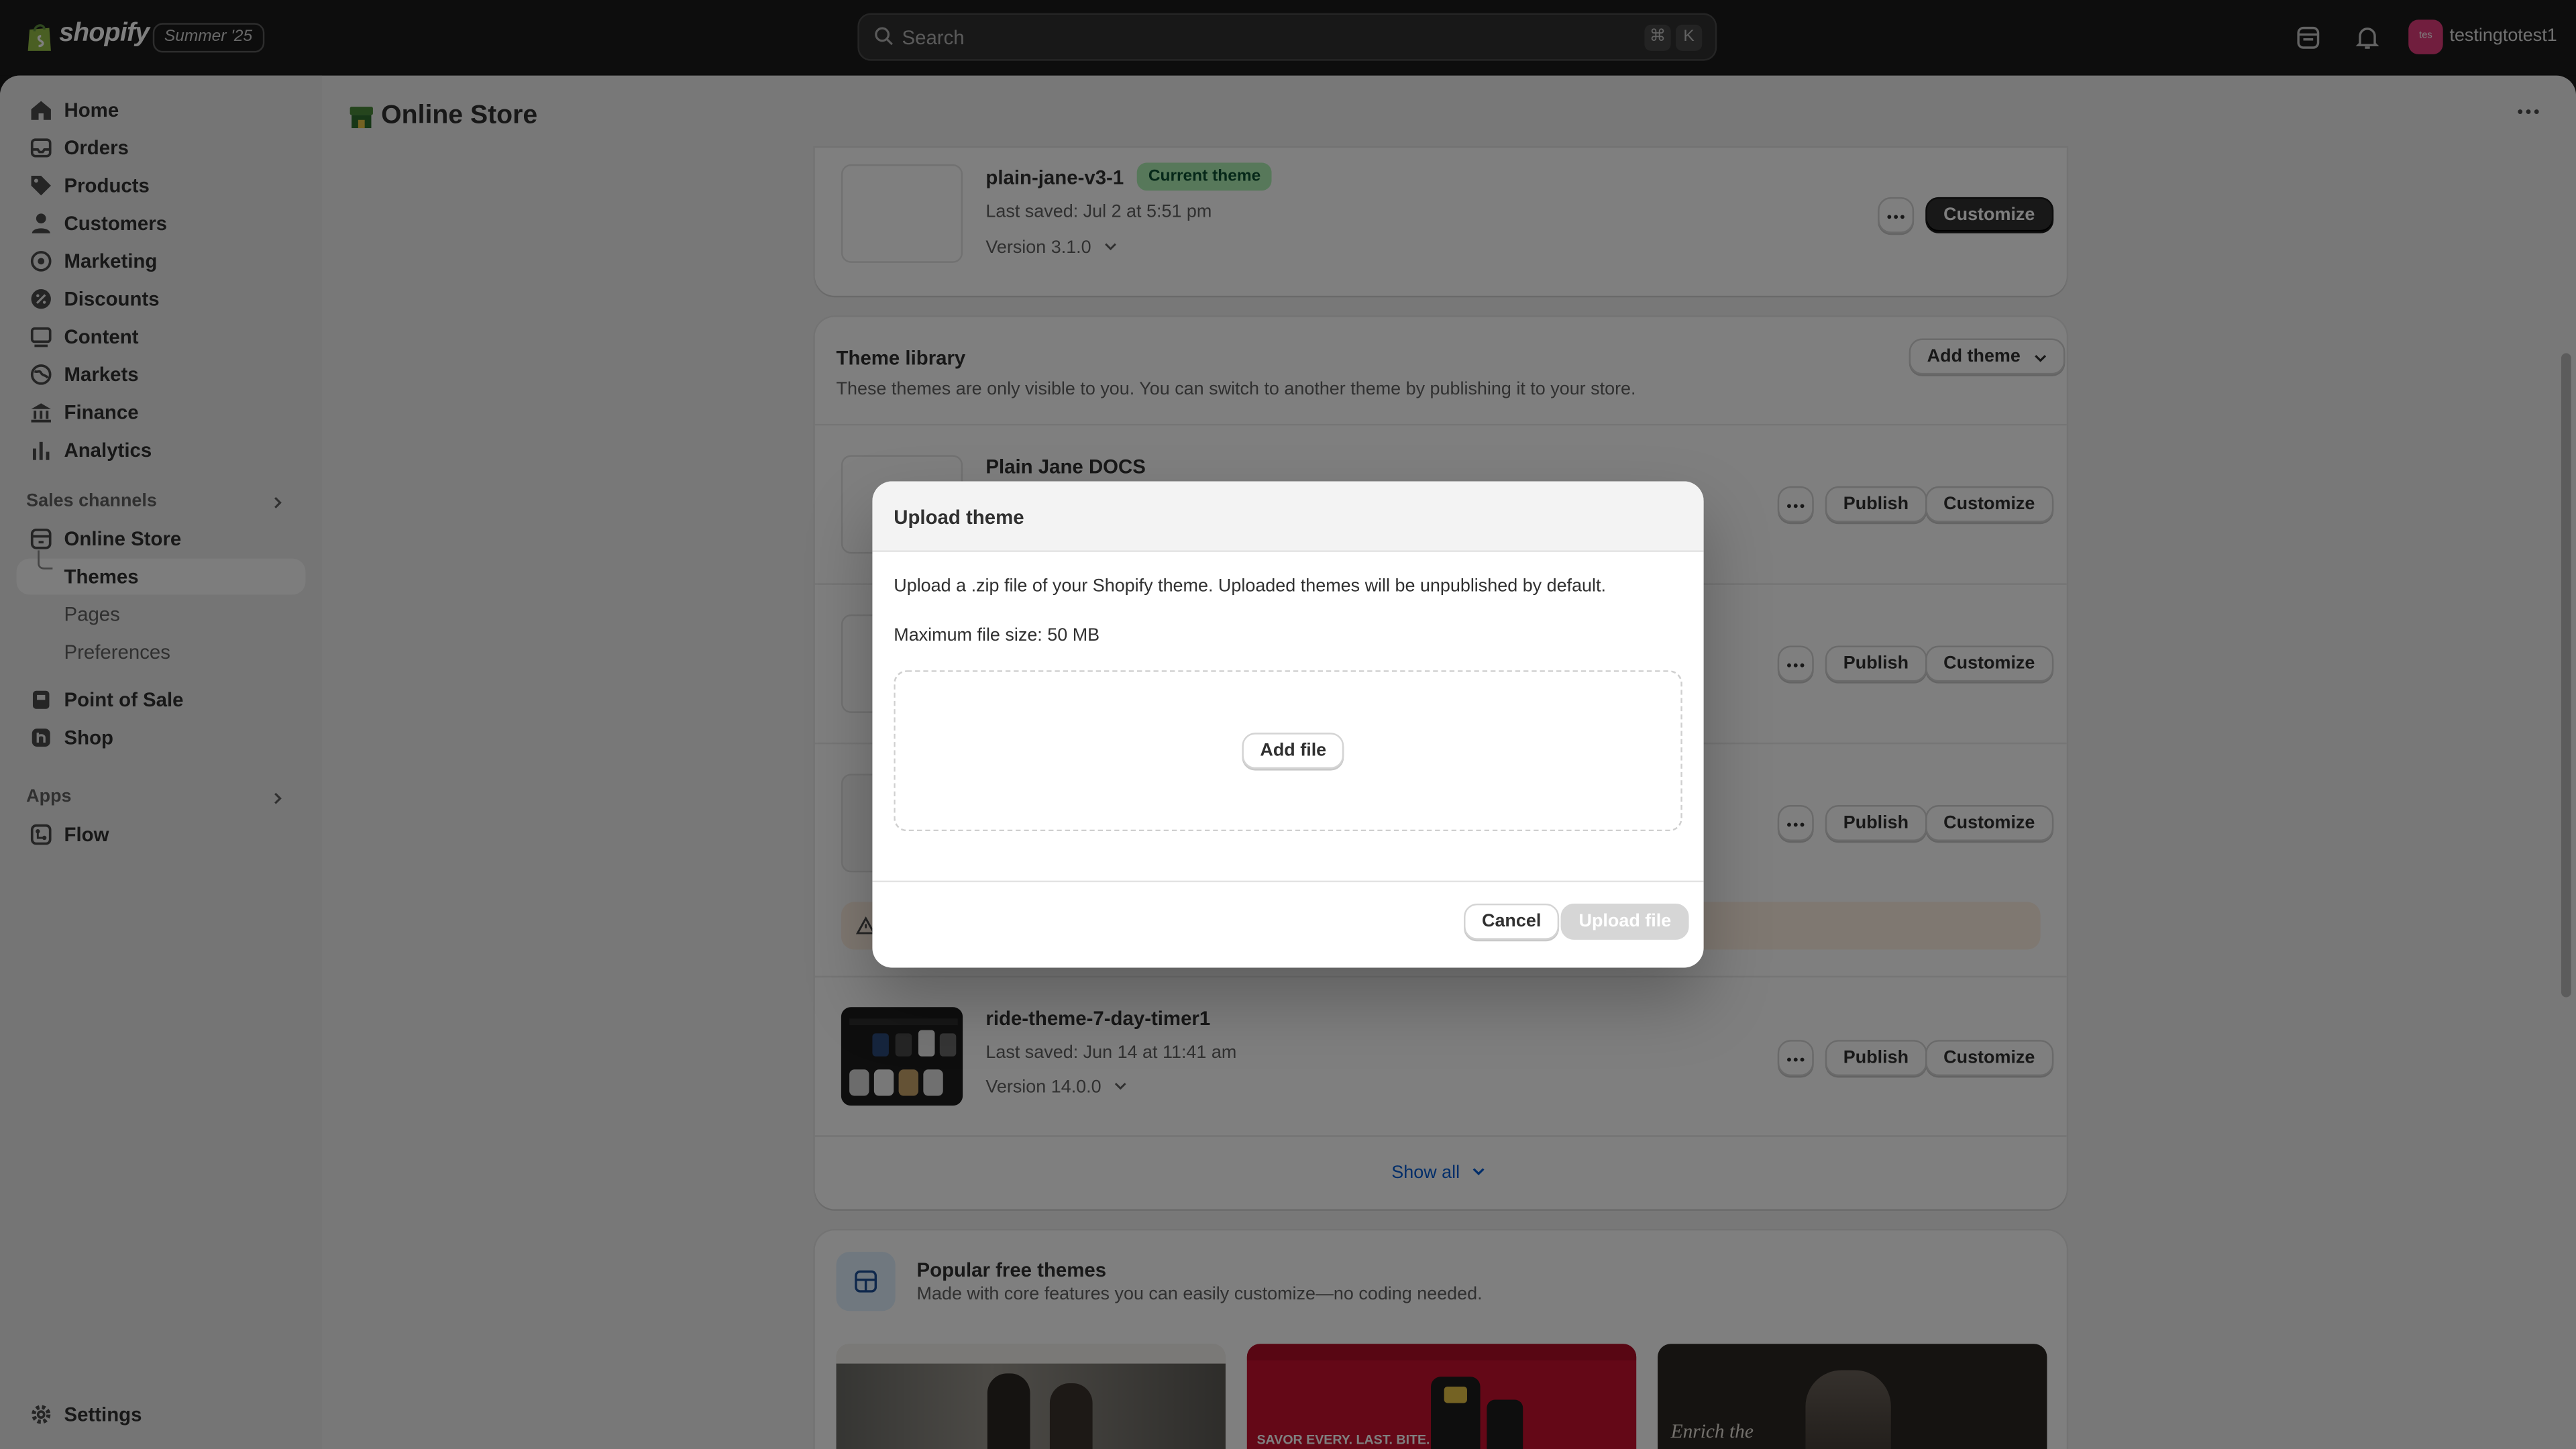  Describe the element at coordinates (1293, 751) in the screenshot. I see `add-file-button: Add file` at that location.